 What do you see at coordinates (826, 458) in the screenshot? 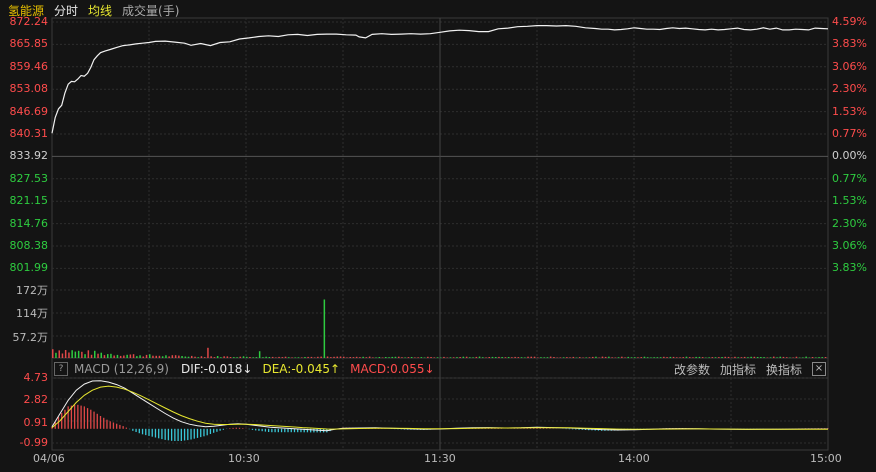
I see `time-tick-label: 15:00` at bounding box center [826, 458].